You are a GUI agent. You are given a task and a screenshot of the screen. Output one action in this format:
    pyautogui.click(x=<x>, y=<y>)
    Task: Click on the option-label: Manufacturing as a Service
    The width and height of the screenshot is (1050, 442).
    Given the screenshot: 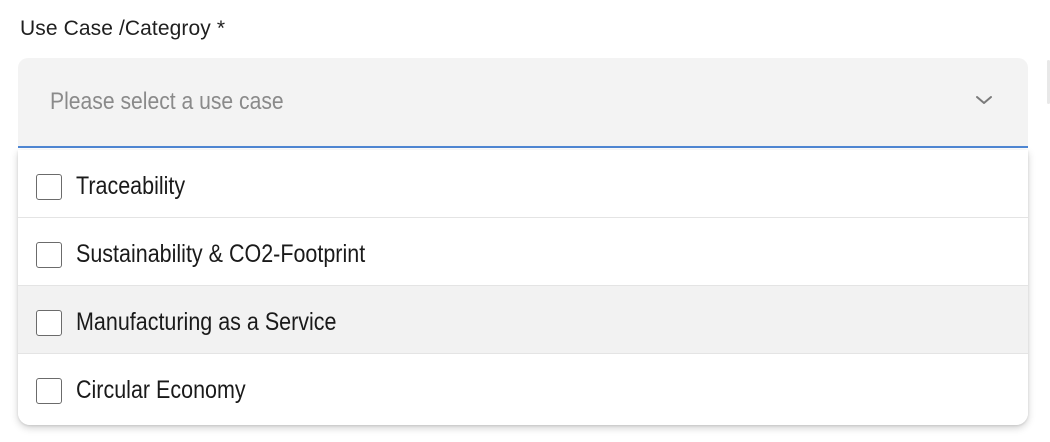 What is the action you would take?
    pyautogui.click(x=206, y=322)
    